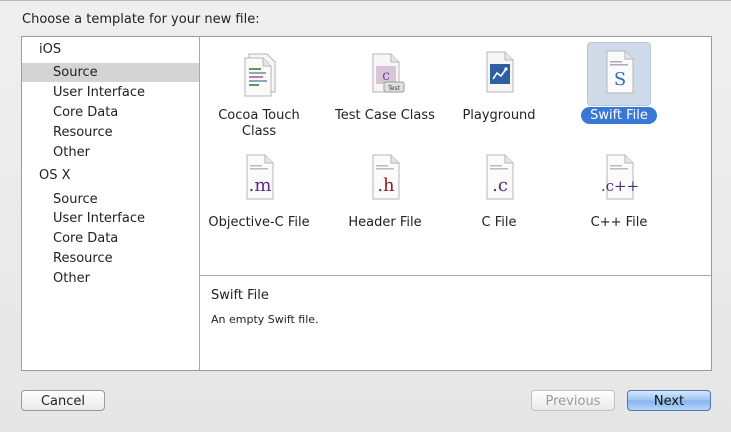  I want to click on swift-glyph: S, so click(620, 79).